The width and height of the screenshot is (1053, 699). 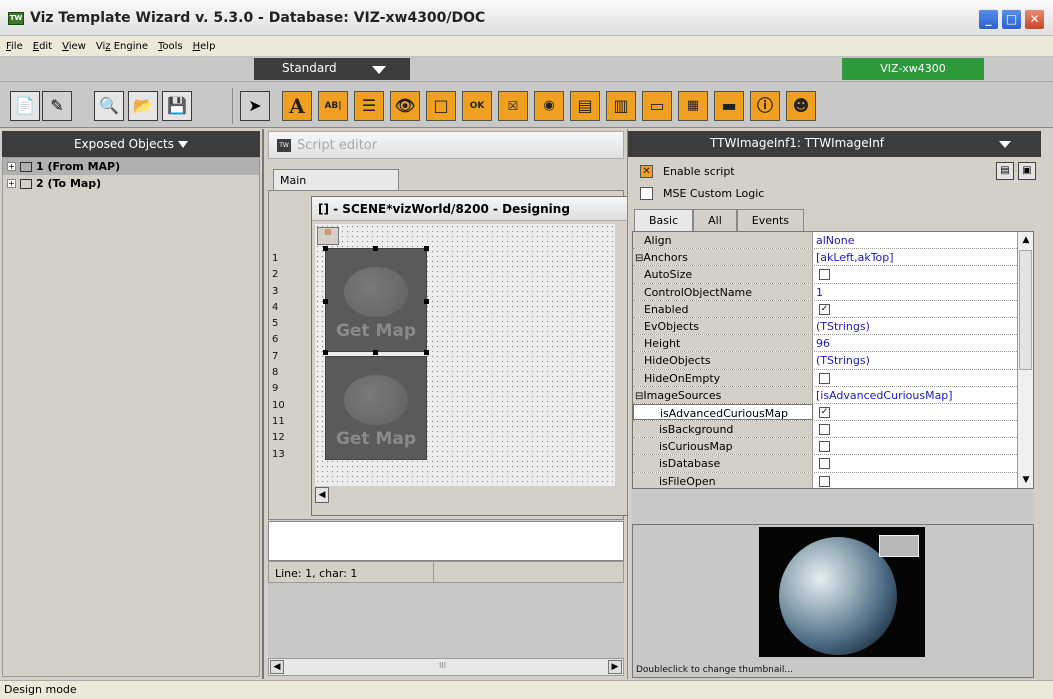 What do you see at coordinates (332, 69) in the screenshot?
I see `profile-dropdown: Standard` at bounding box center [332, 69].